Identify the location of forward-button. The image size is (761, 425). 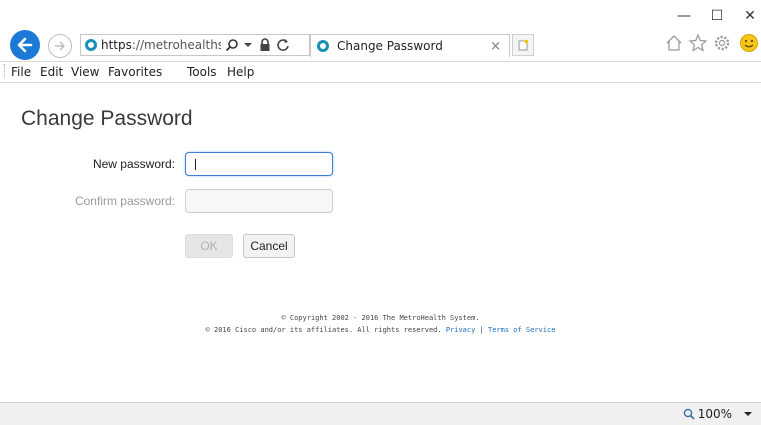
(60, 46).